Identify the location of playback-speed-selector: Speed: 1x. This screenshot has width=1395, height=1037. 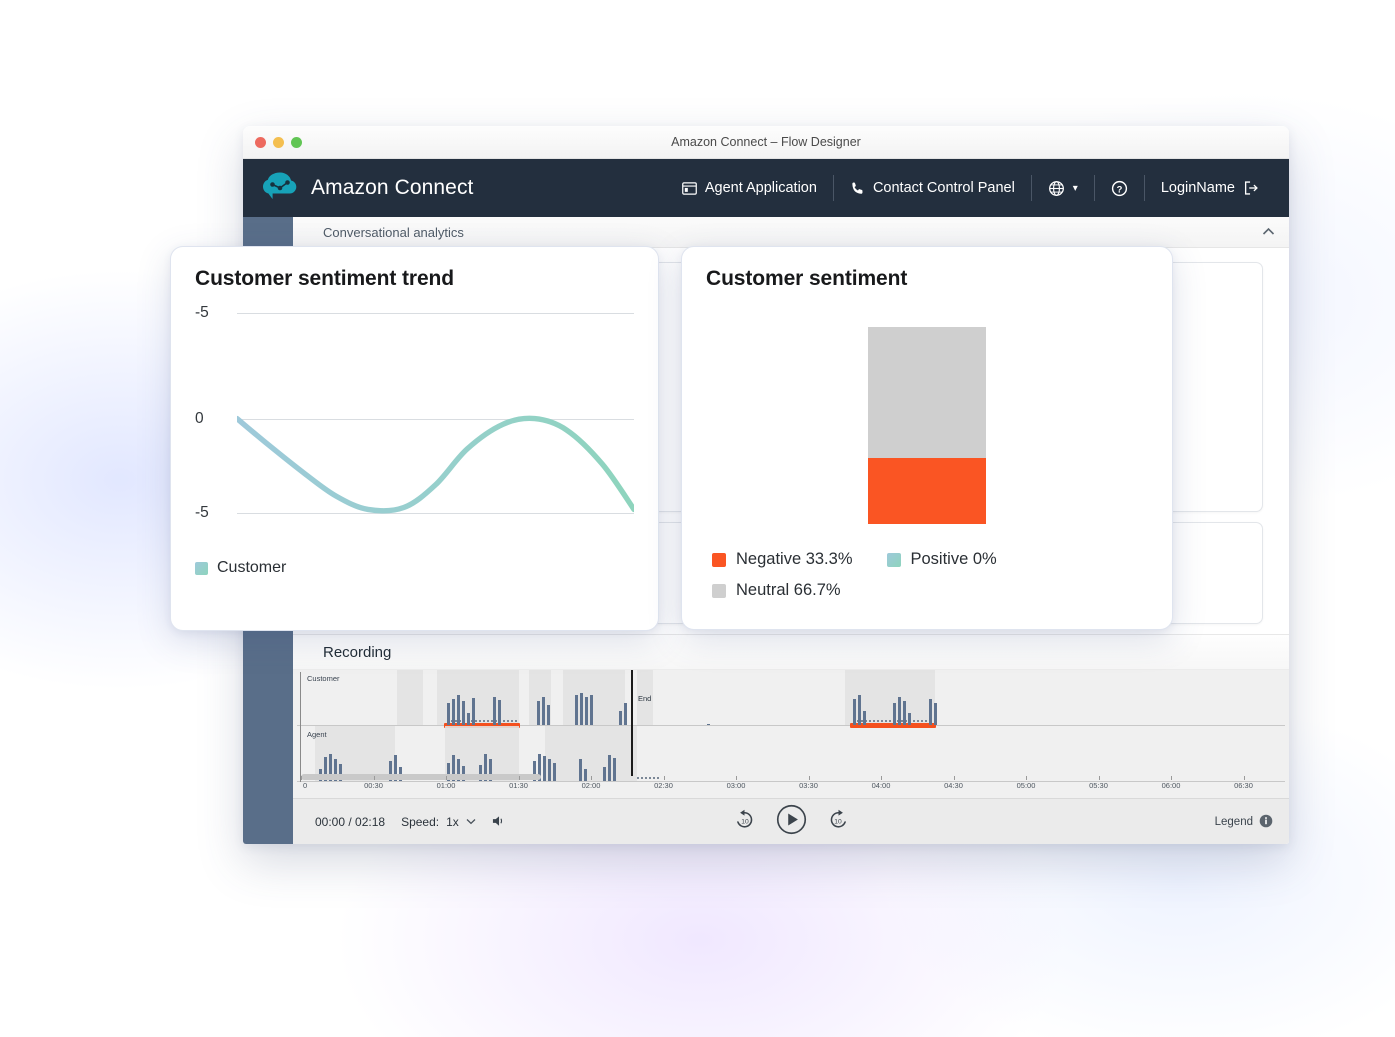
(438, 822).